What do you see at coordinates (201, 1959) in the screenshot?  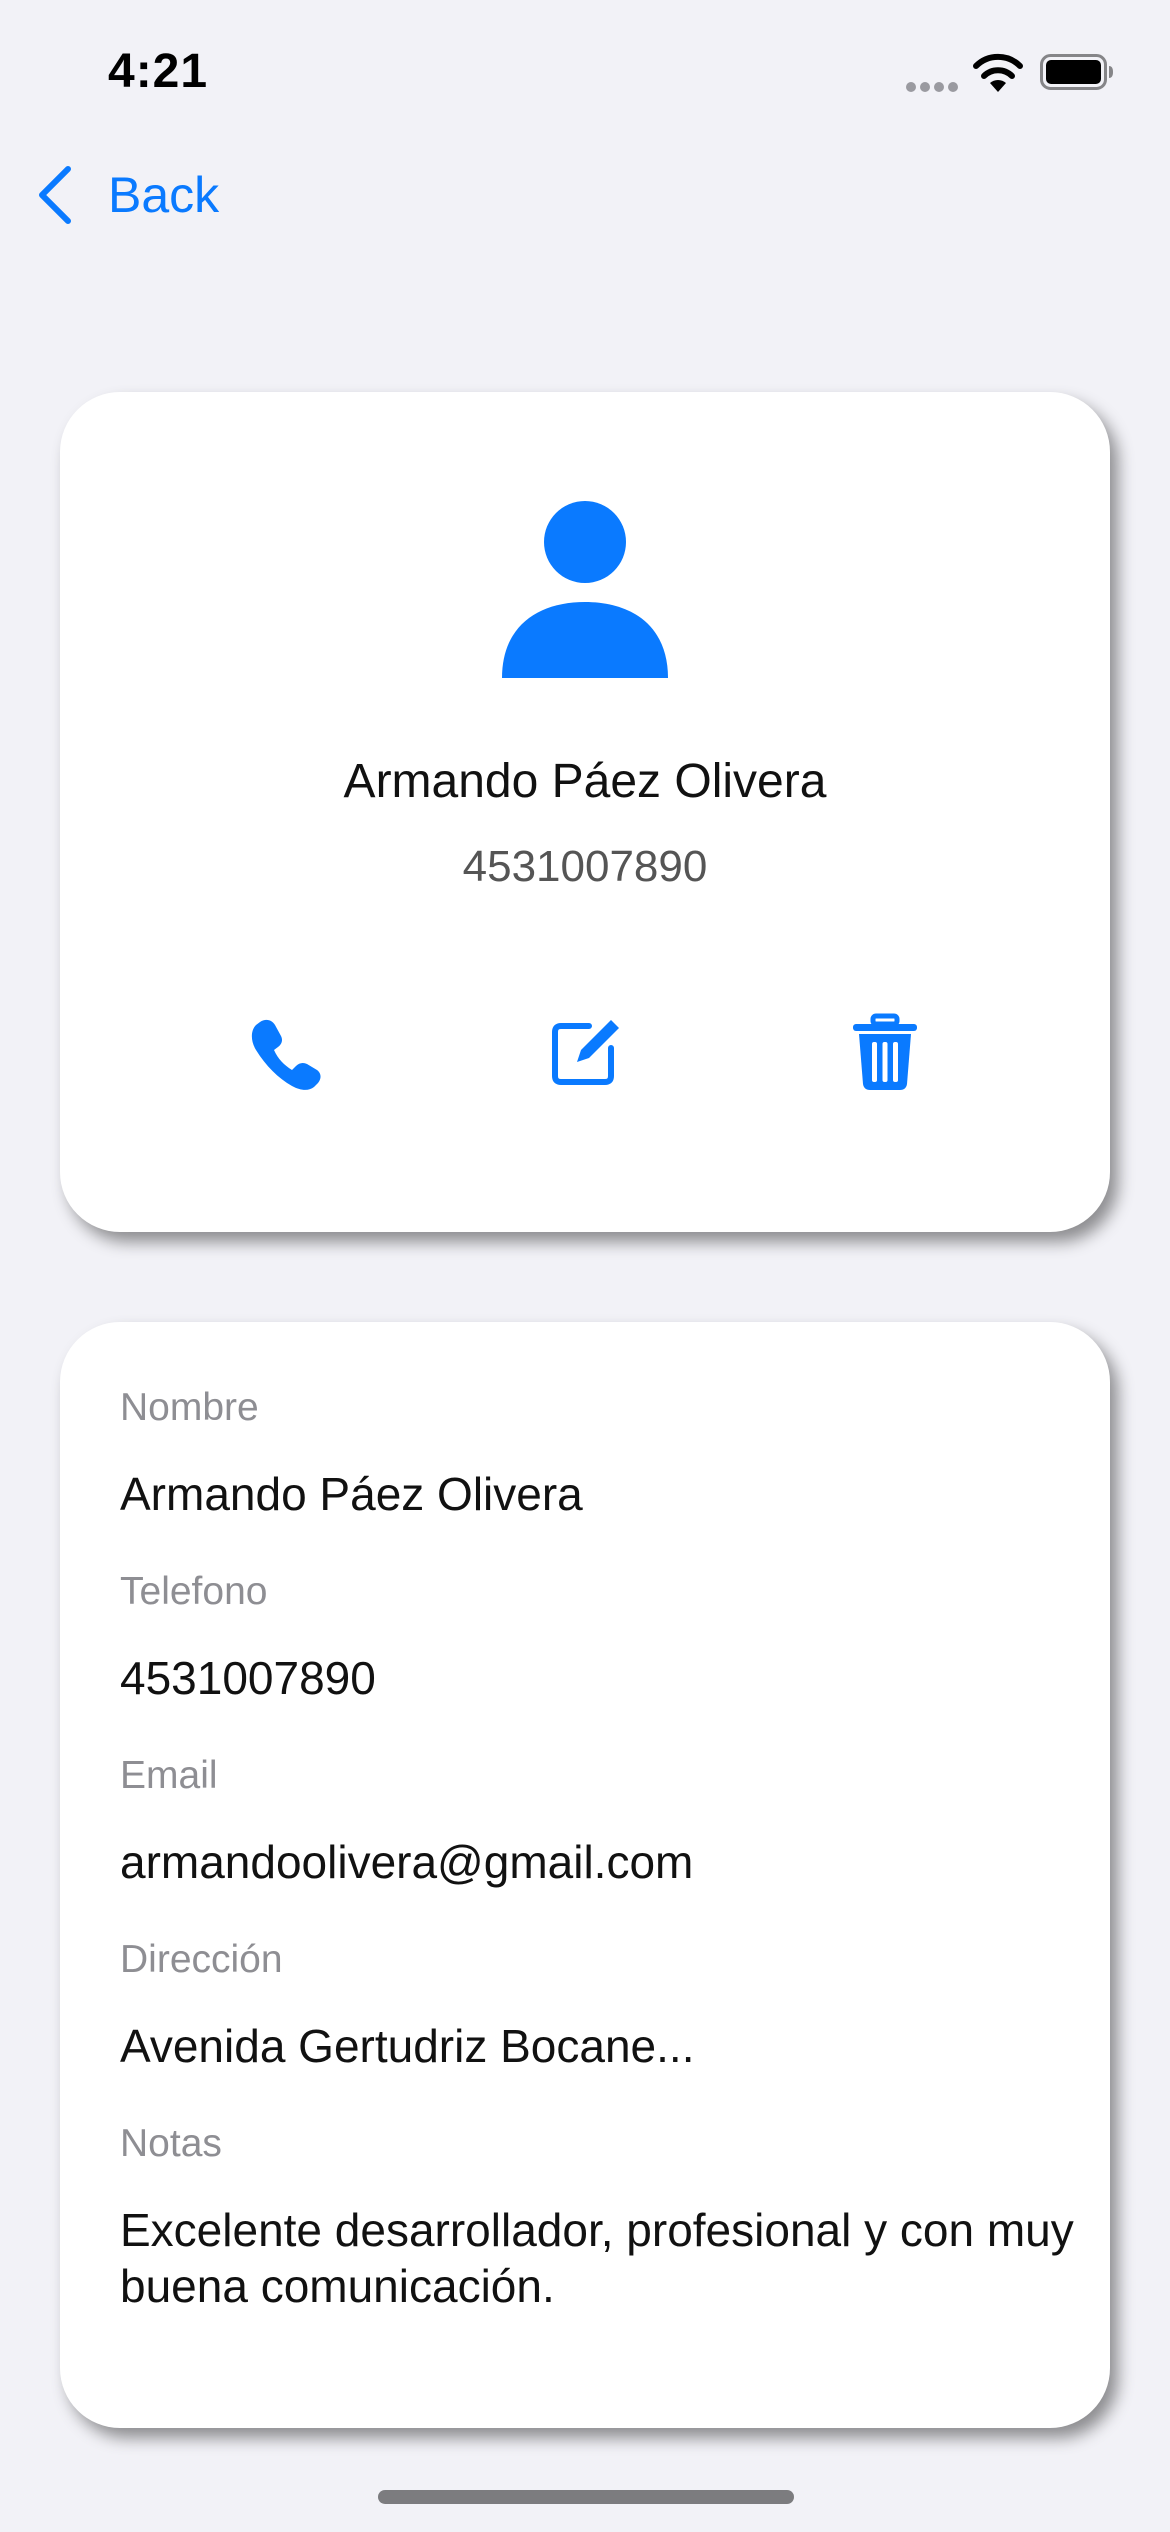 I see `field-label-direccion: Dirección` at bounding box center [201, 1959].